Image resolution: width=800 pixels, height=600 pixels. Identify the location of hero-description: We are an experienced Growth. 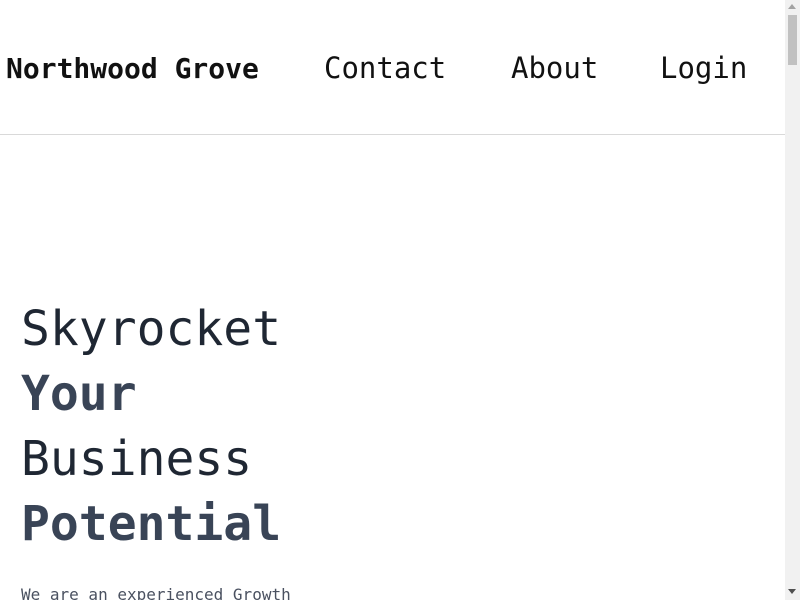
(156, 592).